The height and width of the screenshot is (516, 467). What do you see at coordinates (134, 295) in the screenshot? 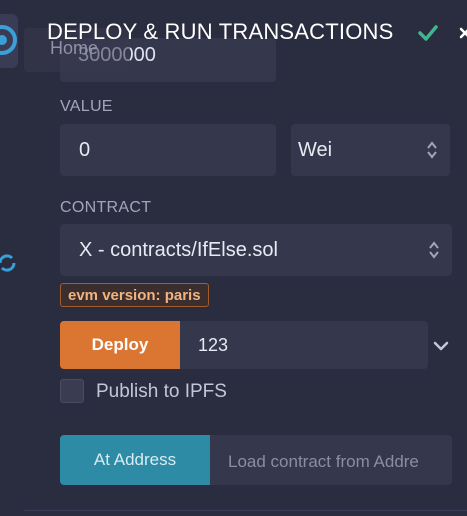
I see `evm-version-badge: evm version: paris` at bounding box center [134, 295].